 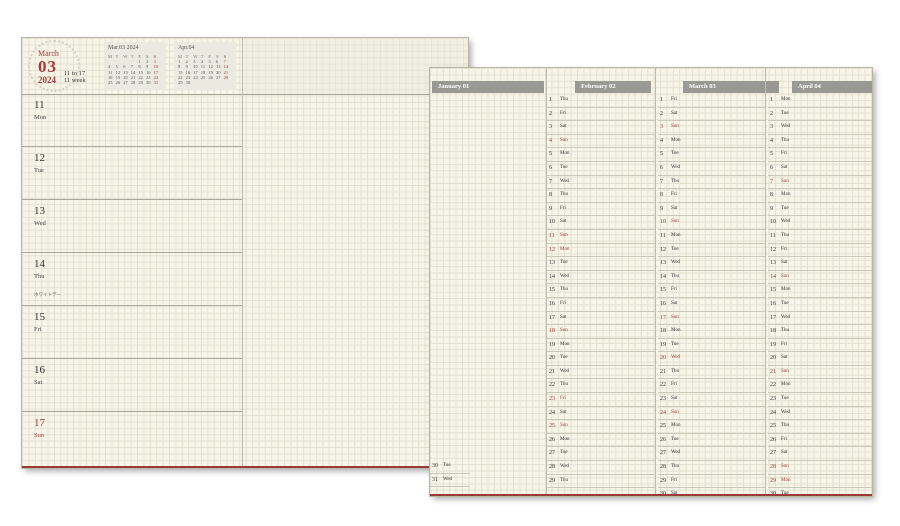 What do you see at coordinates (820, 169) in the screenshot?
I see `month-day-row: 6 Sat` at bounding box center [820, 169].